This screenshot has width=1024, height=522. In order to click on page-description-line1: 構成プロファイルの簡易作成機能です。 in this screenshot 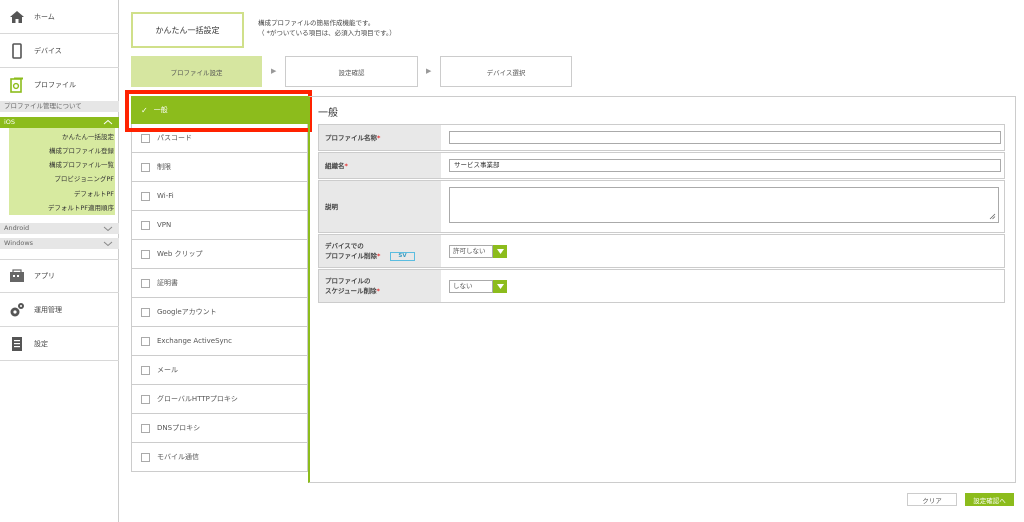, I will do `click(316, 23)`.